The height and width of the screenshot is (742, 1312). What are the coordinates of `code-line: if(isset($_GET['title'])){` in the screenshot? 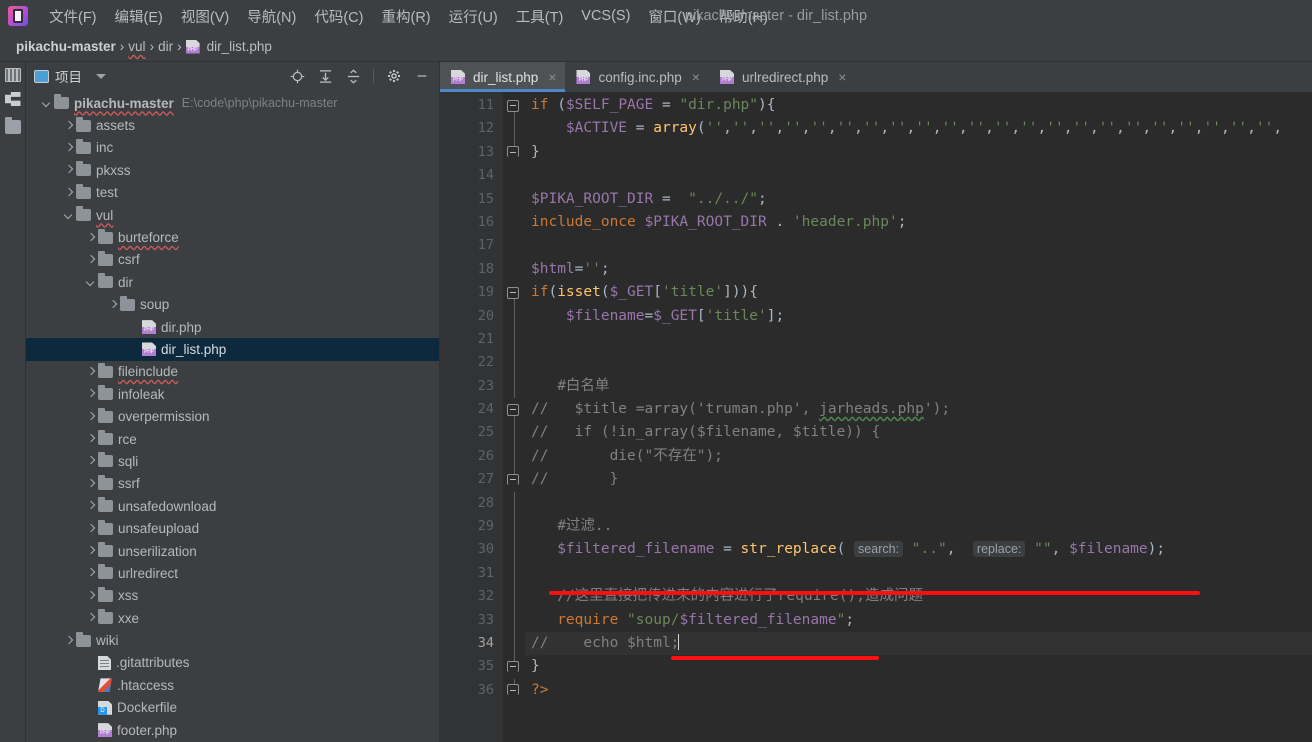 It's located at (918, 292).